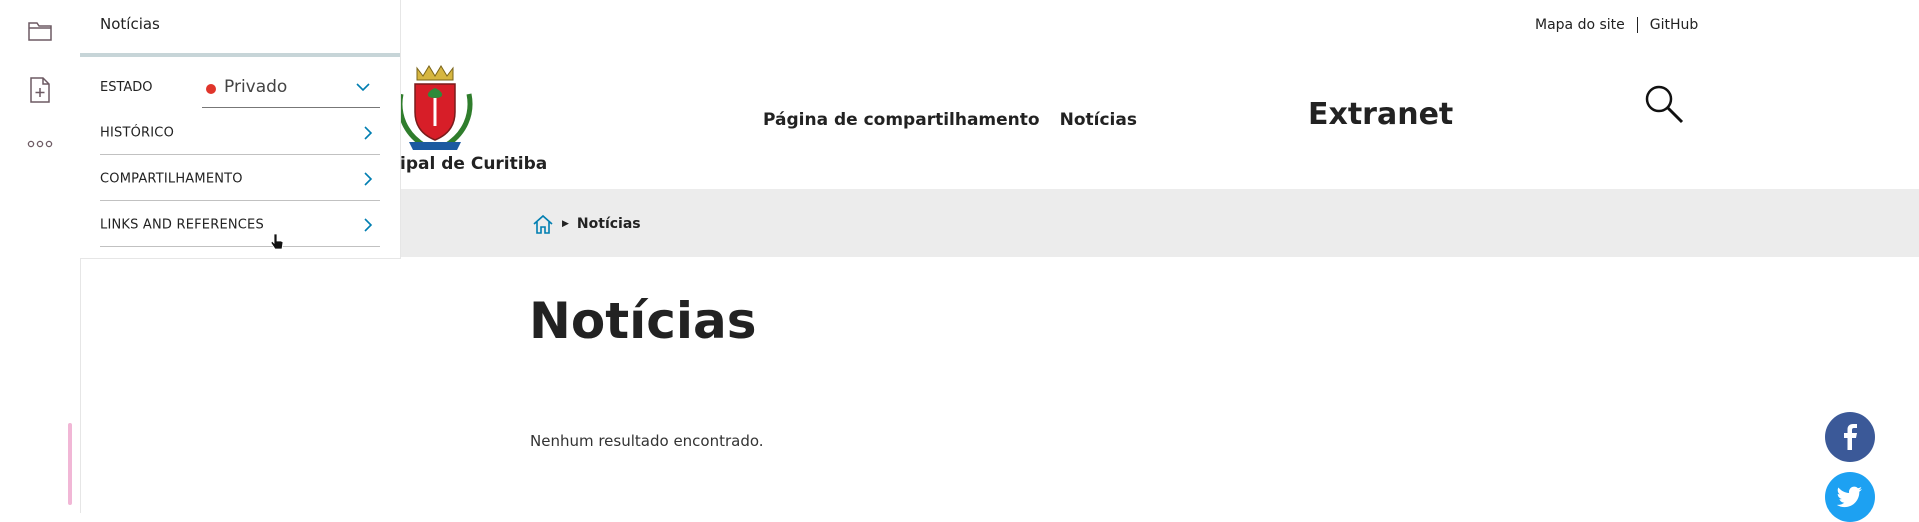 This screenshot has width=1919, height=522. What do you see at coordinates (126, 87) in the screenshot?
I see `state-label: ESTADO` at bounding box center [126, 87].